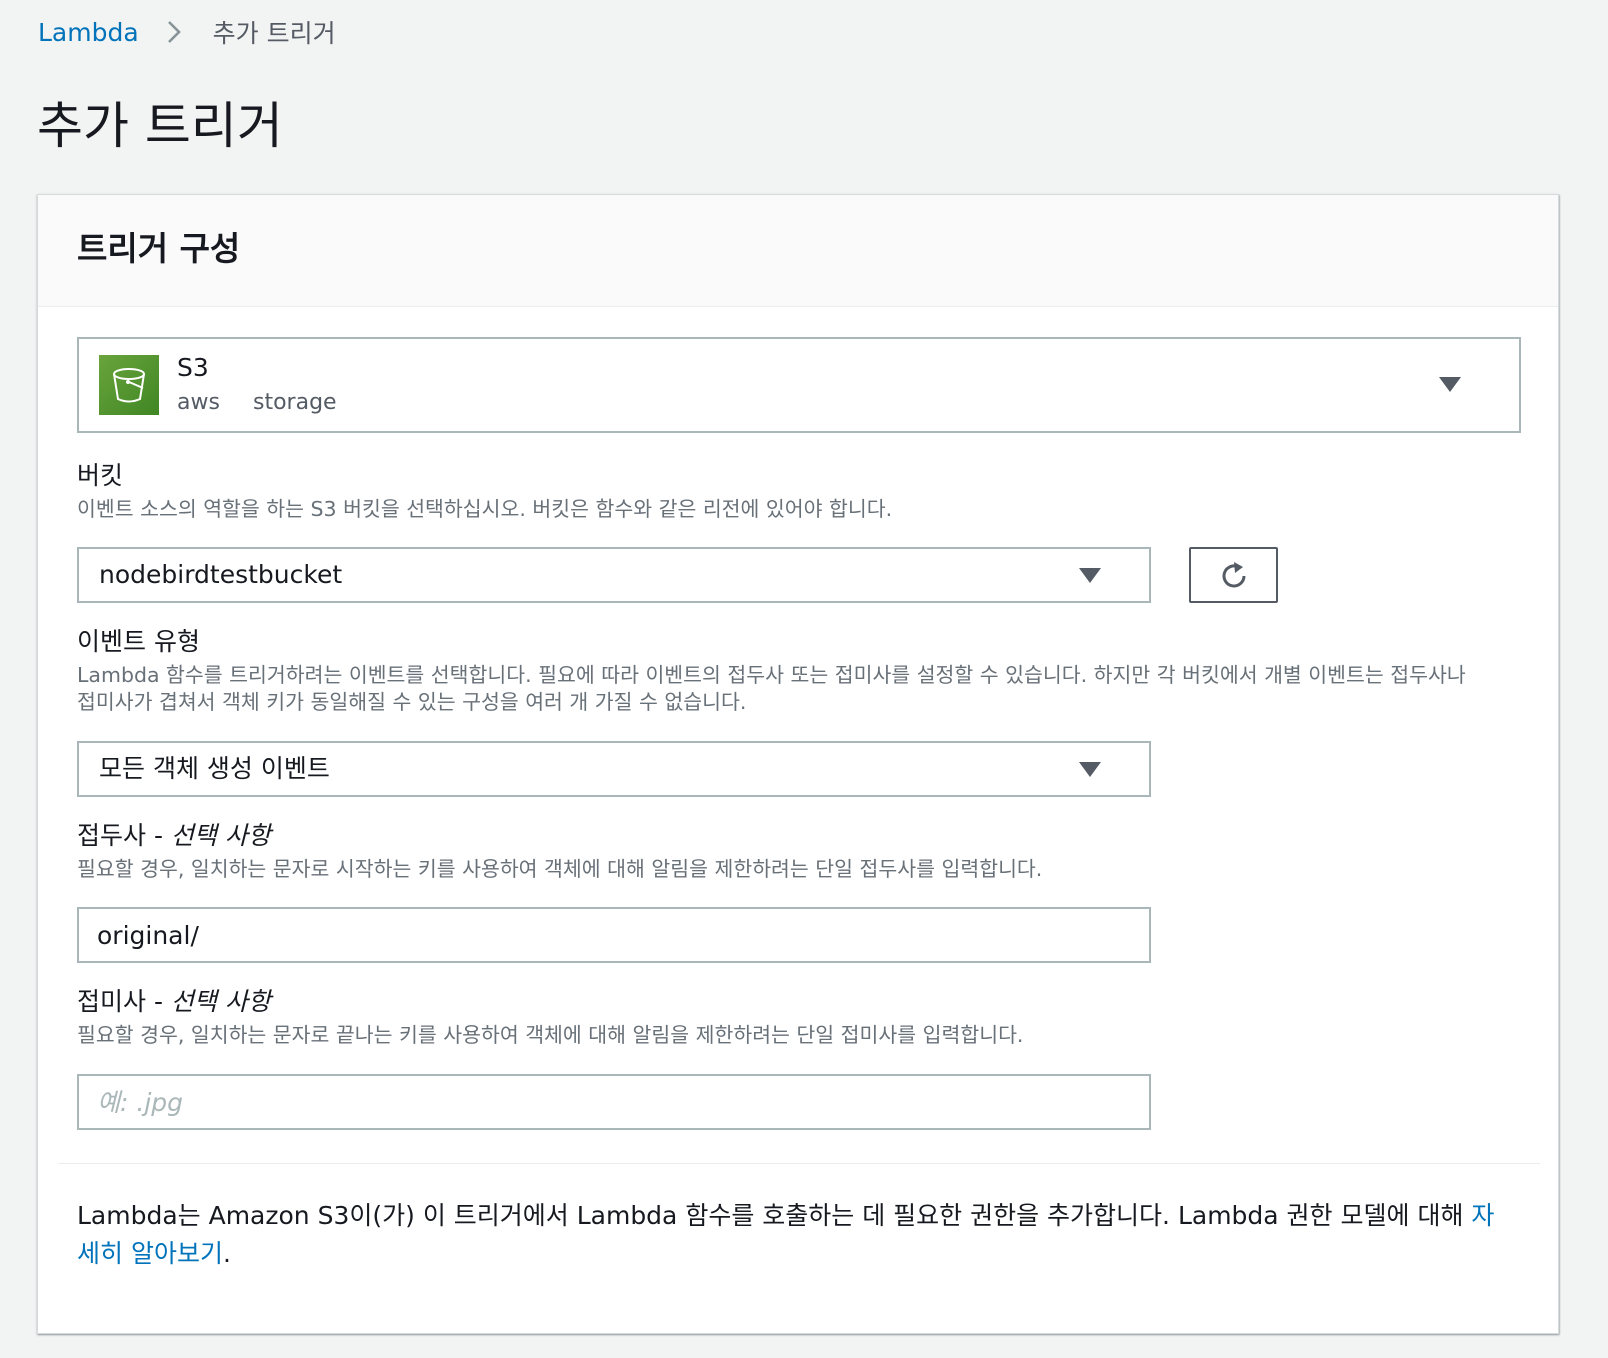  I want to click on prefix-input-box, so click(614, 935).